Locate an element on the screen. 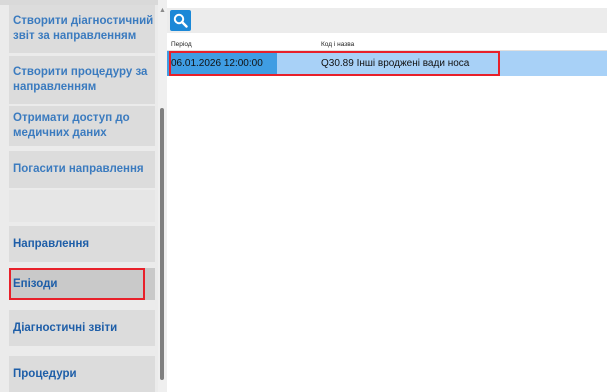 The width and height of the screenshot is (607, 392). close-referral-button: Погасити направлення is located at coordinates (82, 169).